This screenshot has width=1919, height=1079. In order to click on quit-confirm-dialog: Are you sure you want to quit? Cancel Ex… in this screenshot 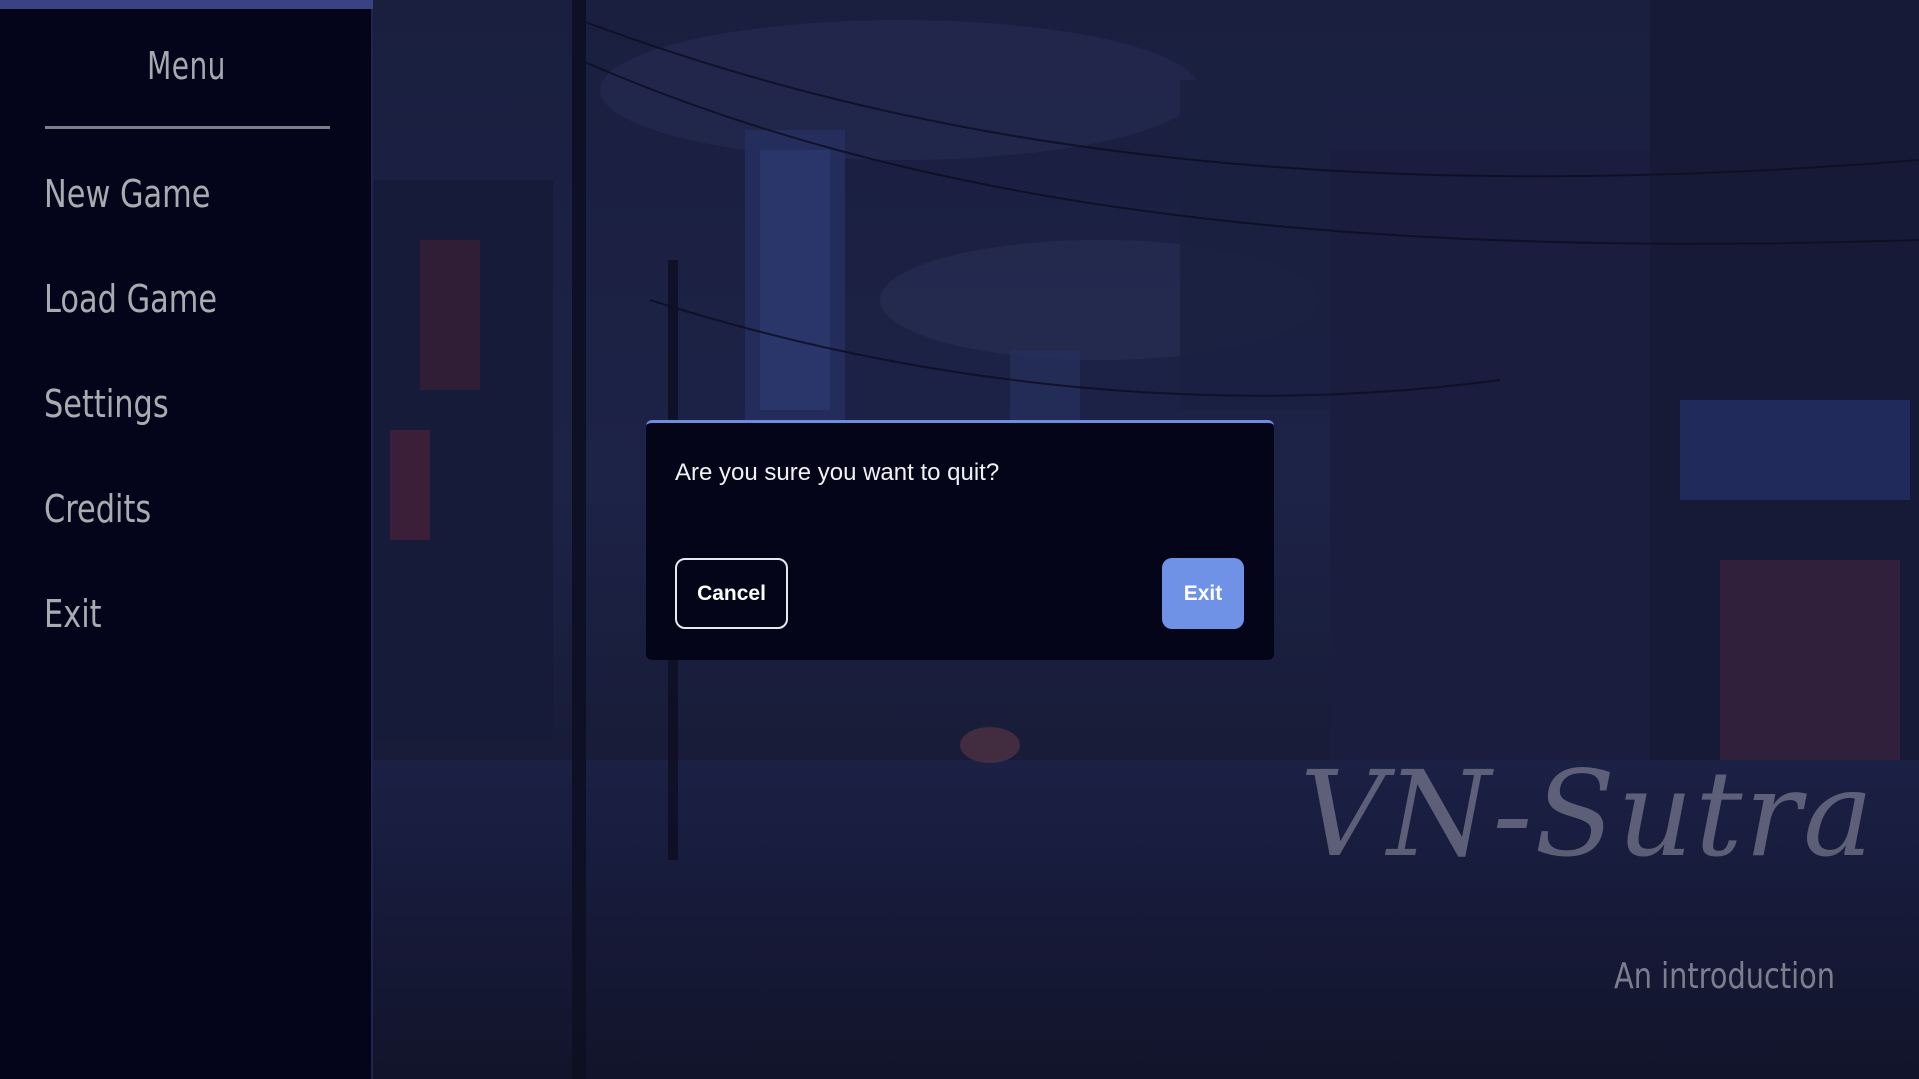, I will do `click(960, 540)`.